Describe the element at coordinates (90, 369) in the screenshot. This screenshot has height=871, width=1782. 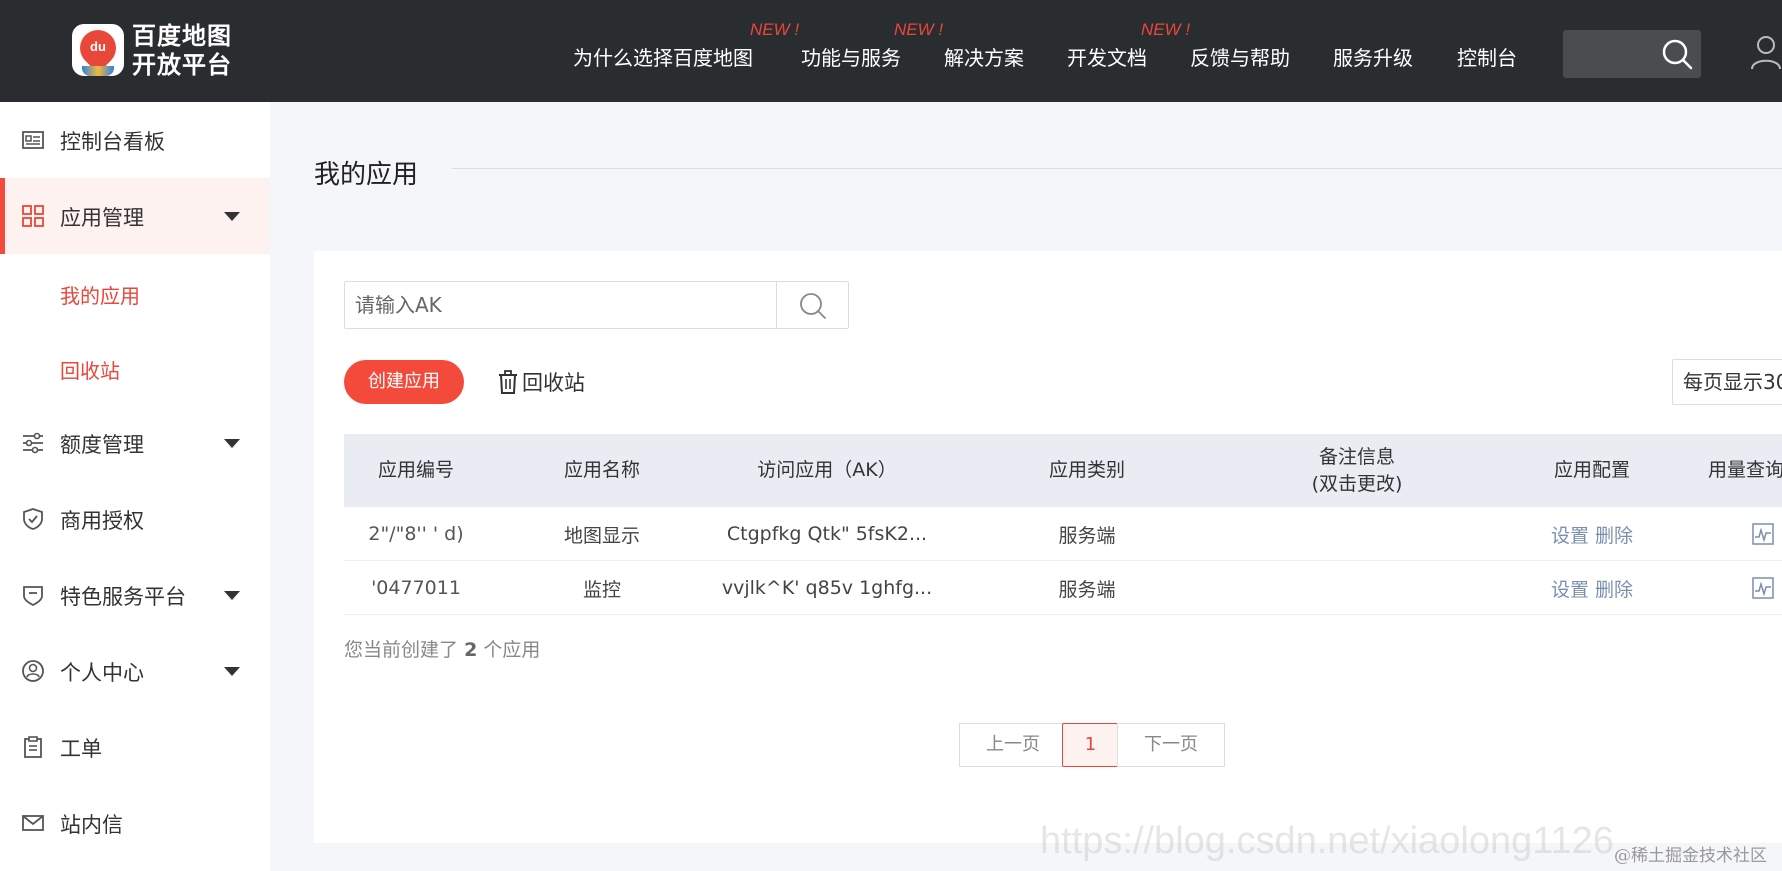
I see `sidebar-subitem-recycle-bin: 回收站` at that location.